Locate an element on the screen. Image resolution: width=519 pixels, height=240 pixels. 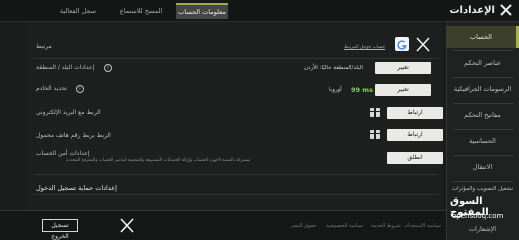
linked-account-link: حساب جوجل المرتبط is located at coordinates (364, 47).